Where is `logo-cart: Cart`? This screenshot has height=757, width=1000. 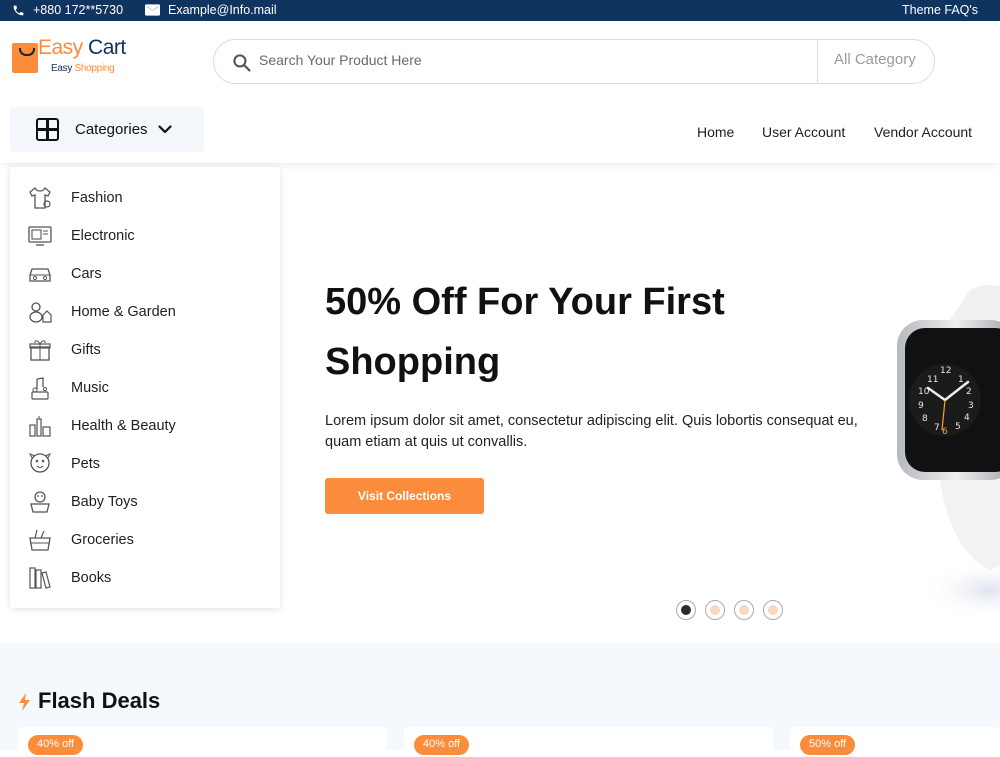
logo-cart: Cart is located at coordinates (107, 47).